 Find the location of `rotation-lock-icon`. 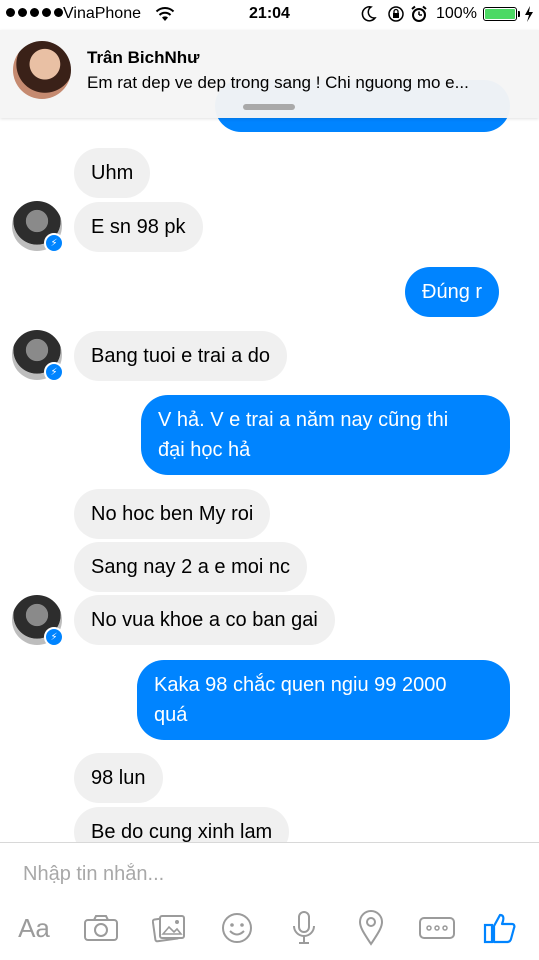

rotation-lock-icon is located at coordinates (396, 16).